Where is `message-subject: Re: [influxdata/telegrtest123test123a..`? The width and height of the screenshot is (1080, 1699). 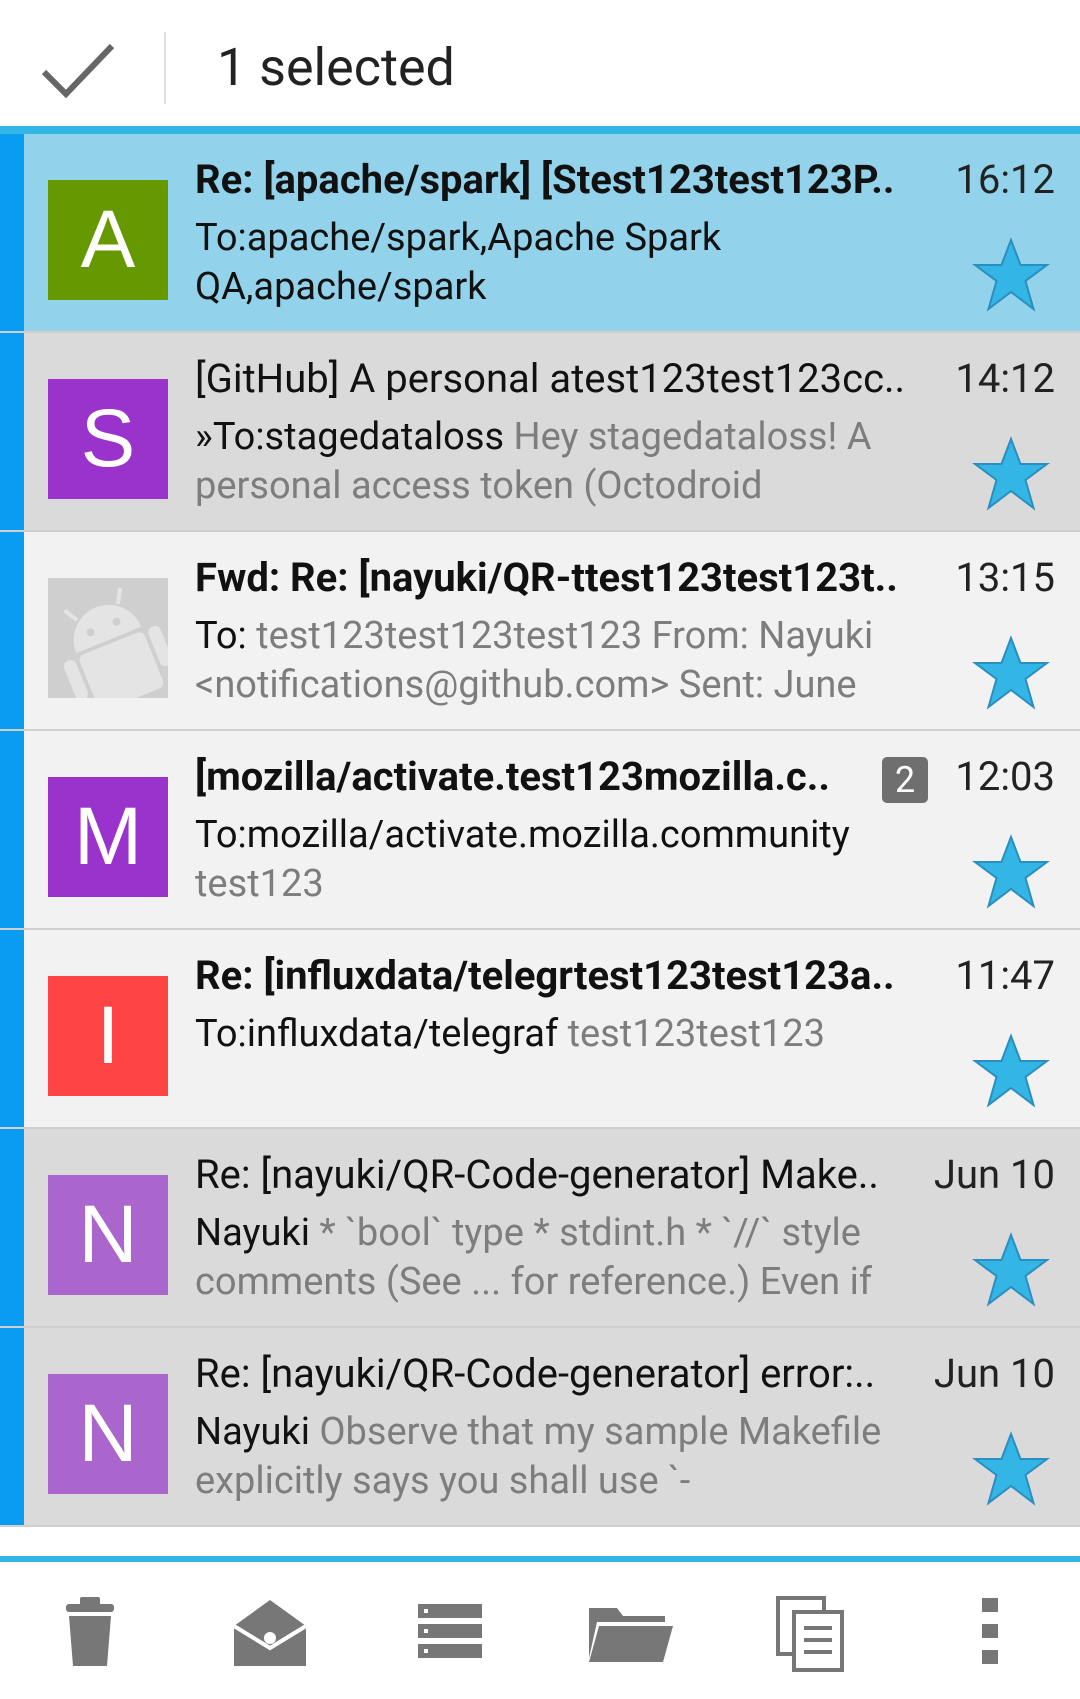 message-subject: Re: [influxdata/telegrtest123test123a.. is located at coordinates (545, 975).